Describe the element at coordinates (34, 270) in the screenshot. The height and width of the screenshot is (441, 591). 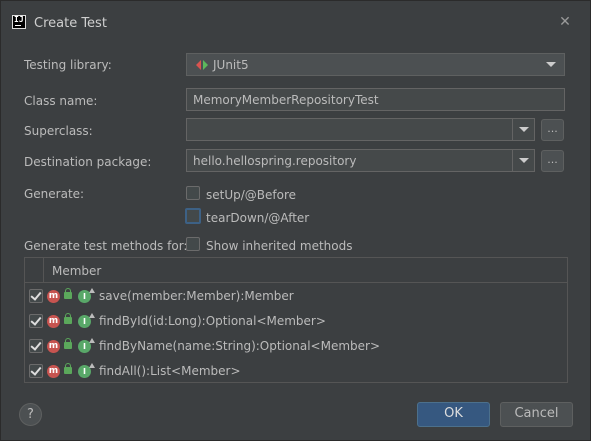
I see `table-header-gutter` at that location.